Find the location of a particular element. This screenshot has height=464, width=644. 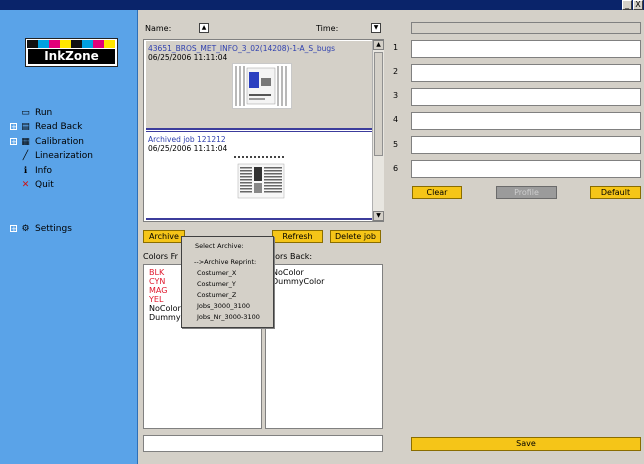

row-number: 4 is located at coordinates (396, 119).